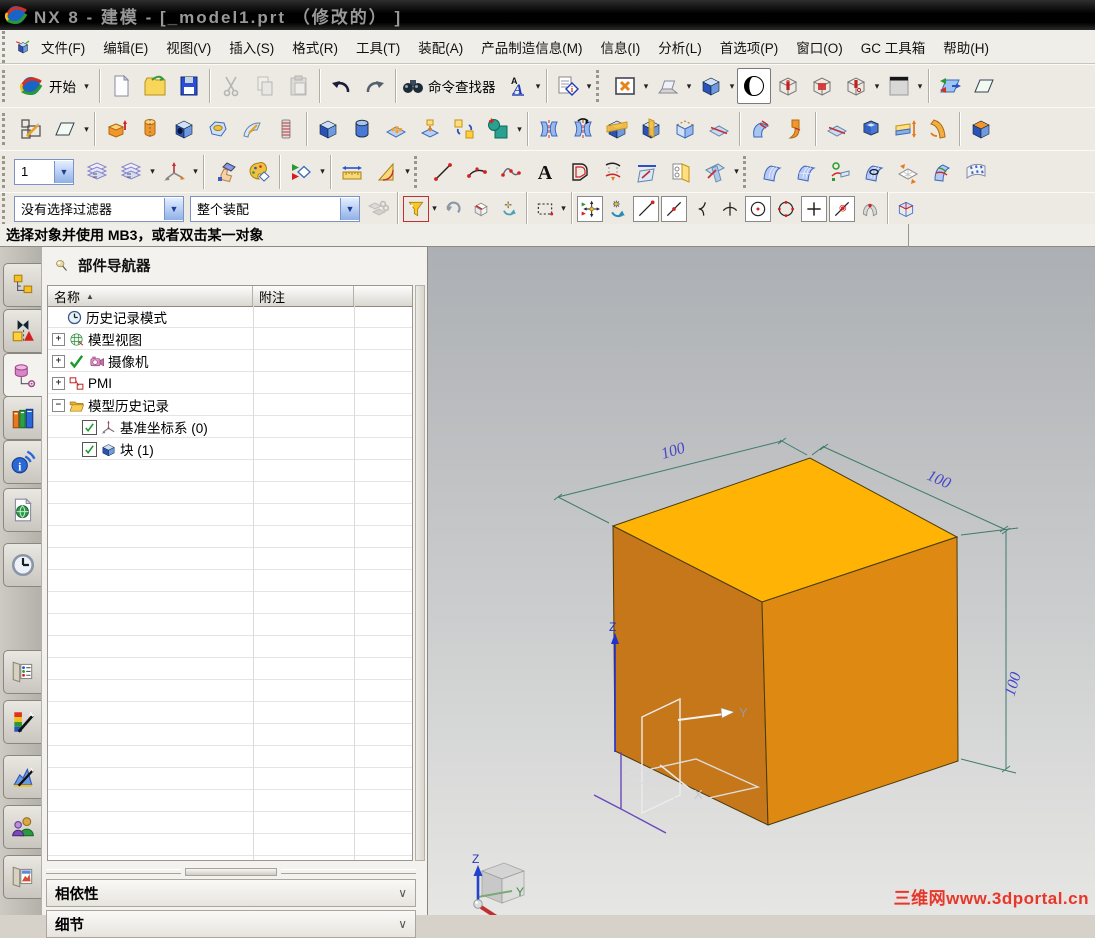  I want to click on snap-orient-button, so click(618, 209).